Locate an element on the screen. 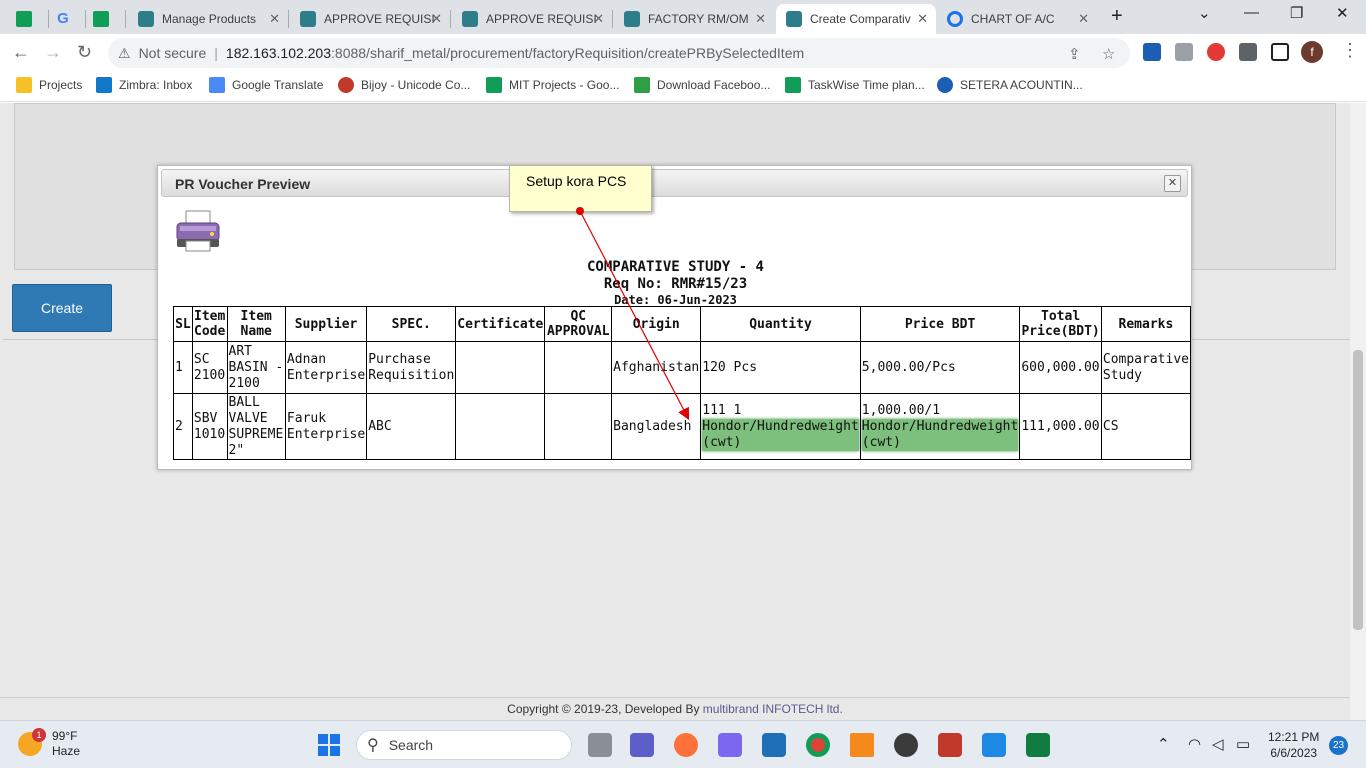 Image resolution: width=1366 pixels, height=768 pixels. bookmark-projects: Projects is located at coordinates (49, 85).